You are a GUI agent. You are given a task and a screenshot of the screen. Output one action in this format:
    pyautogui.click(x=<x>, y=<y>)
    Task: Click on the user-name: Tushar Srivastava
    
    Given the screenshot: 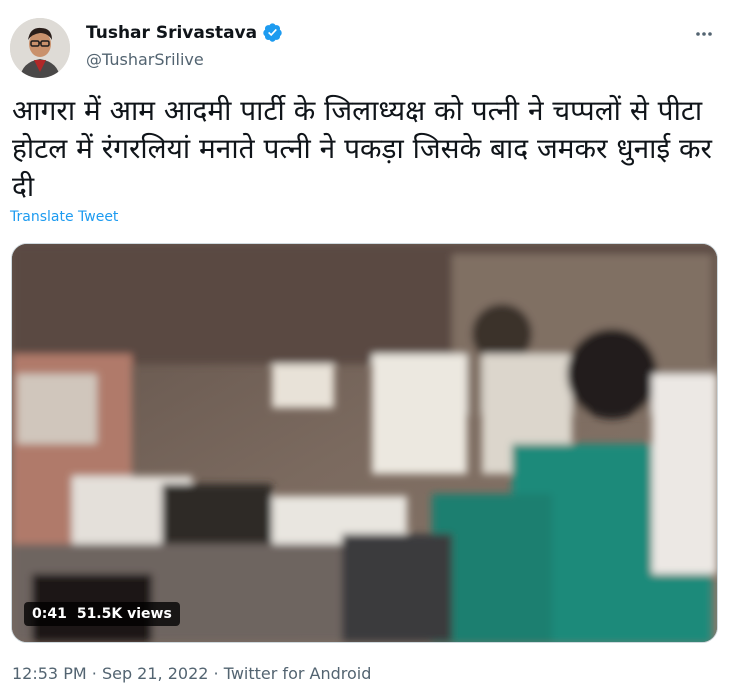 What is the action you would take?
    pyautogui.click(x=184, y=32)
    